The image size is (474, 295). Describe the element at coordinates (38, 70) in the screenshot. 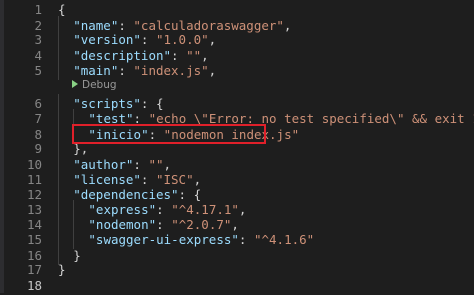

I see `line-number: 5` at that location.